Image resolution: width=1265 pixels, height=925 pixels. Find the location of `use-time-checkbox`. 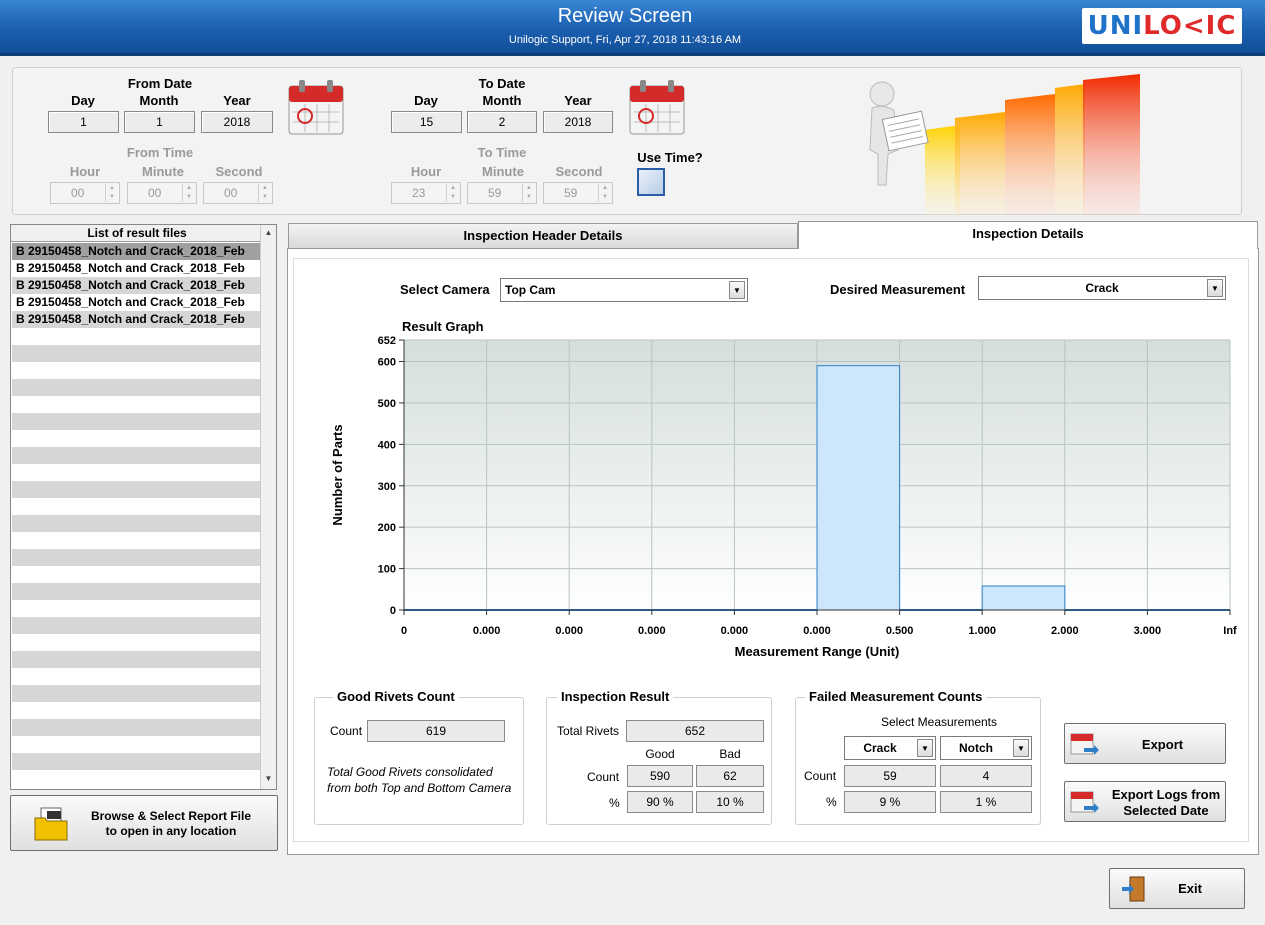

use-time-checkbox is located at coordinates (651, 182).